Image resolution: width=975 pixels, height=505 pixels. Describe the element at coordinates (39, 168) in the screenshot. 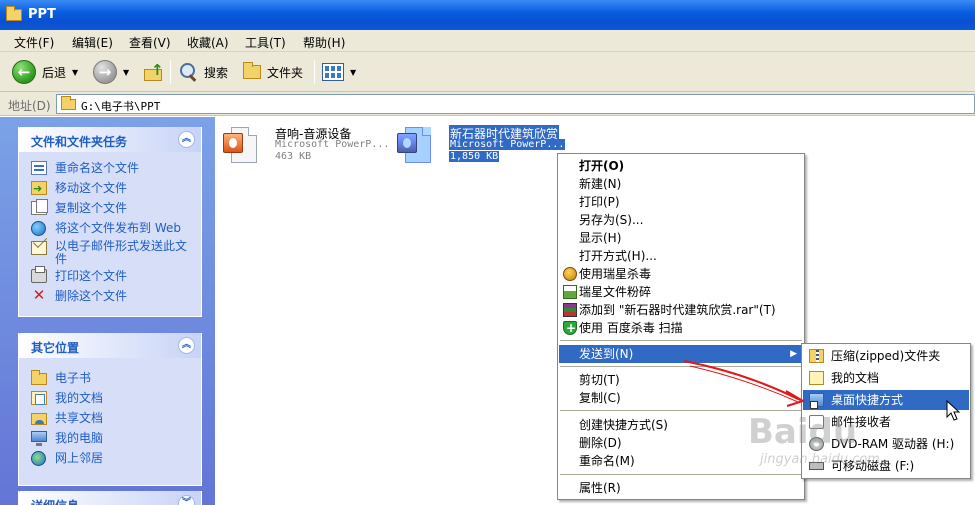

I see `rename-icon` at that location.